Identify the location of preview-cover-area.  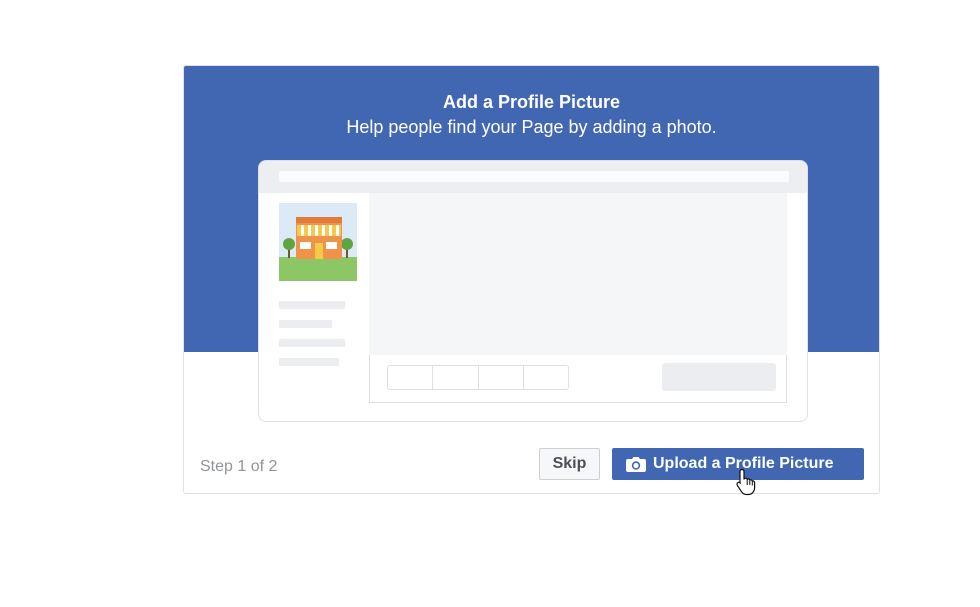
(578, 274).